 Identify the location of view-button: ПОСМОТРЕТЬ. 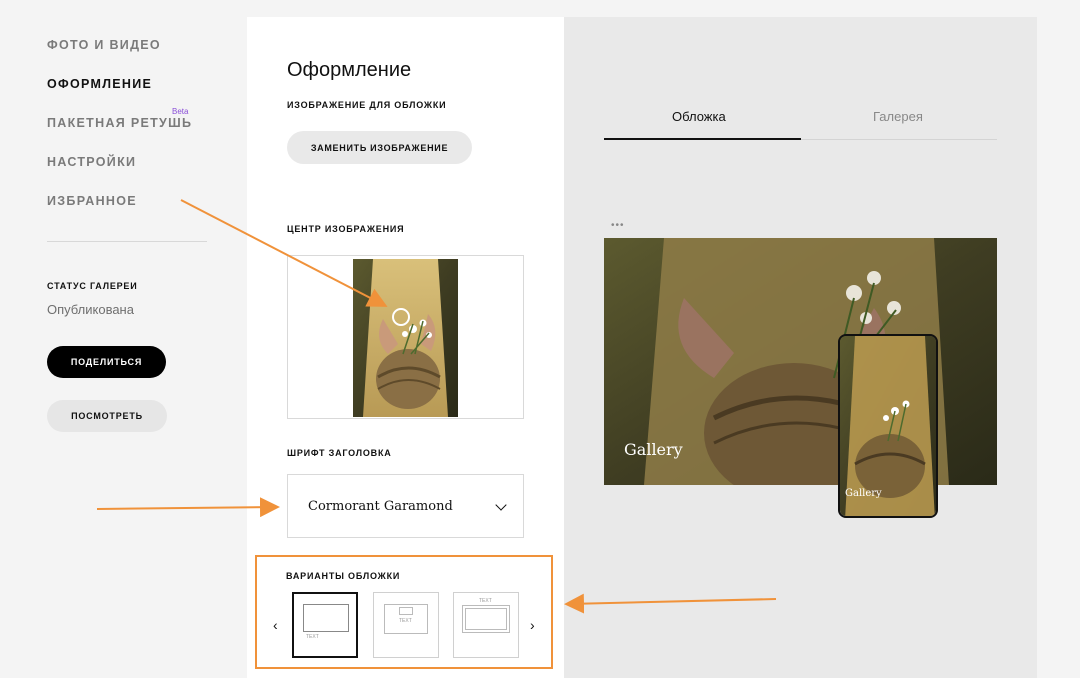
(107, 416).